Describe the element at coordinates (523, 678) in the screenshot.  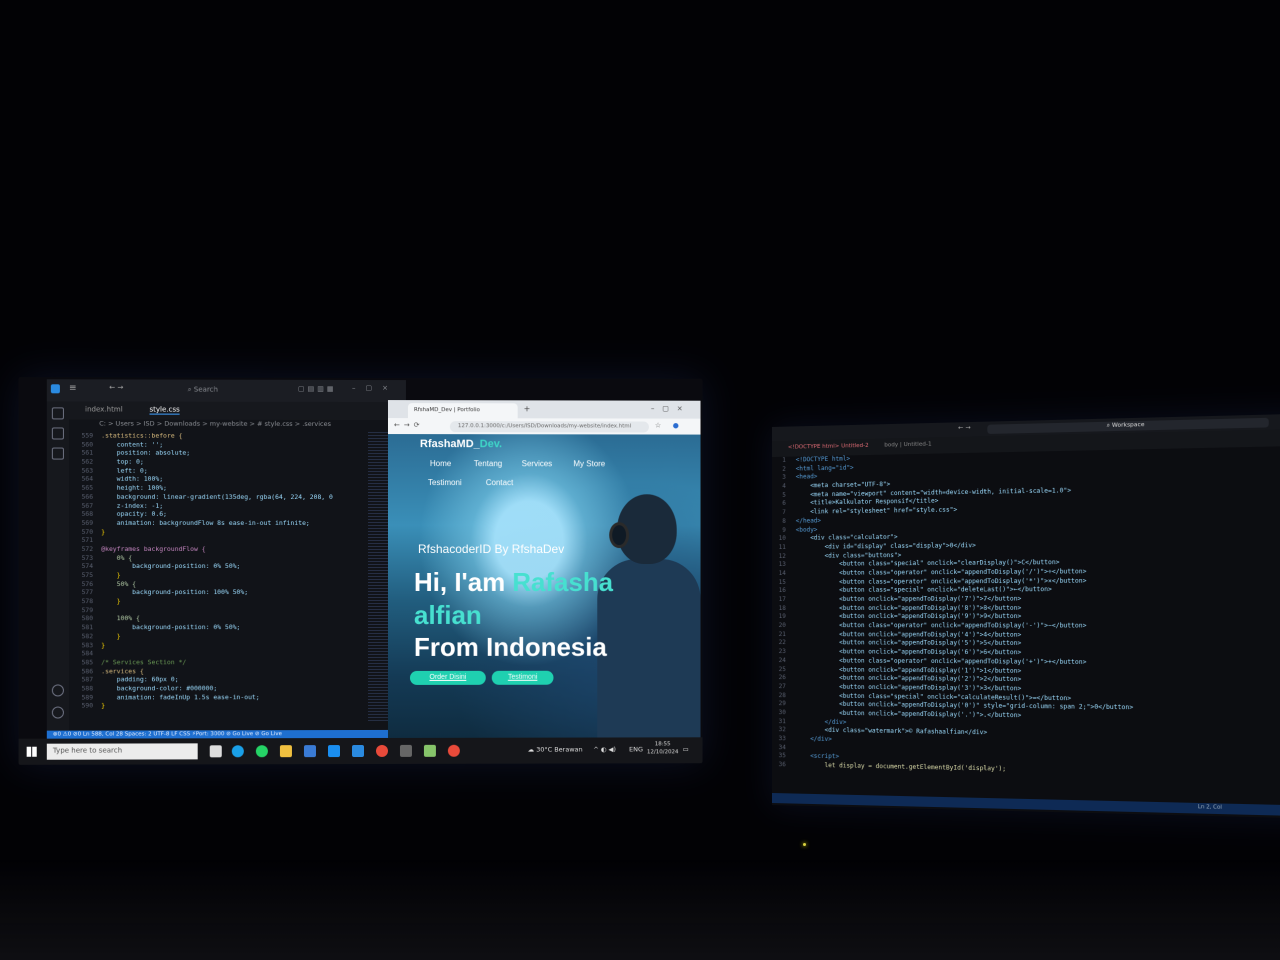
I see `testimoni-button: Testimoni` at that location.